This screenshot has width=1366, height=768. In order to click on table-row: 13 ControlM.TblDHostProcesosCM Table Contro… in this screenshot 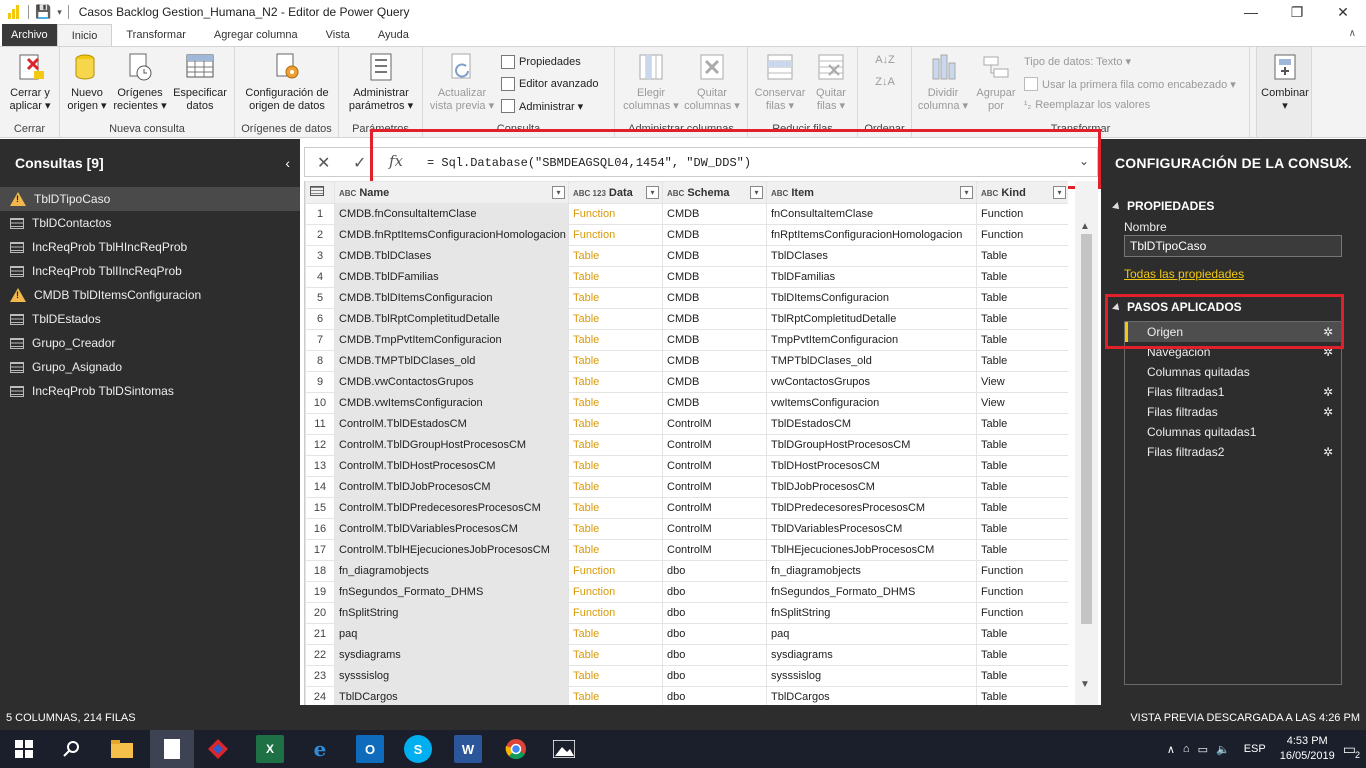, I will do `click(686, 466)`.